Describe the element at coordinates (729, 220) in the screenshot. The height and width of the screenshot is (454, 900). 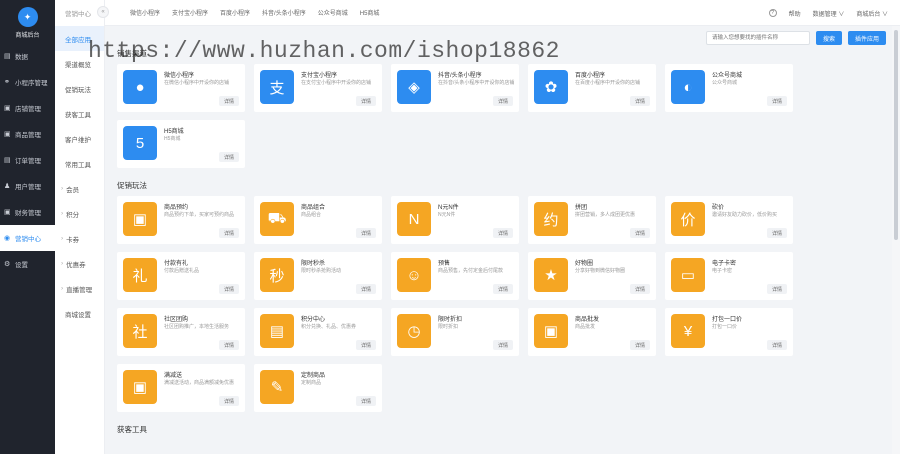
I see `app-card: 价 砍价 邀请好友助力砍价，低价购买 详情` at that location.